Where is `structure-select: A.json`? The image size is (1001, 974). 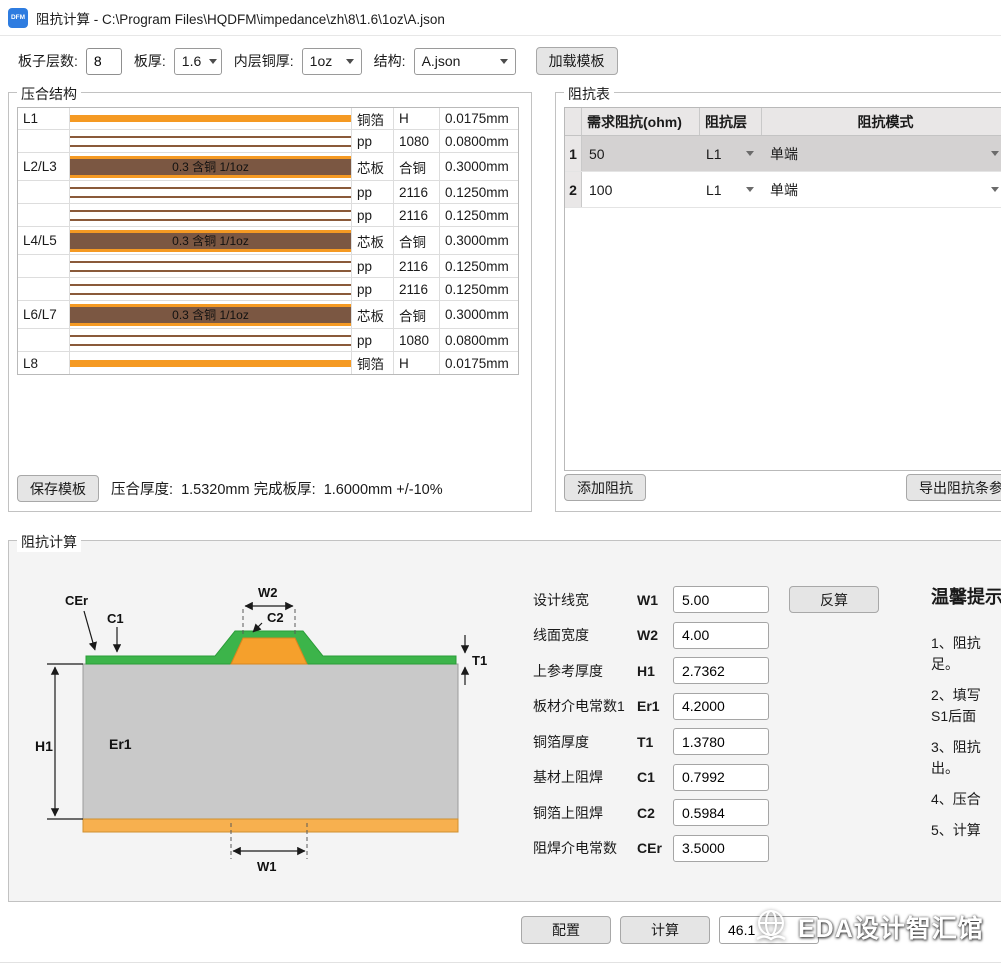 structure-select: A.json is located at coordinates (464, 61).